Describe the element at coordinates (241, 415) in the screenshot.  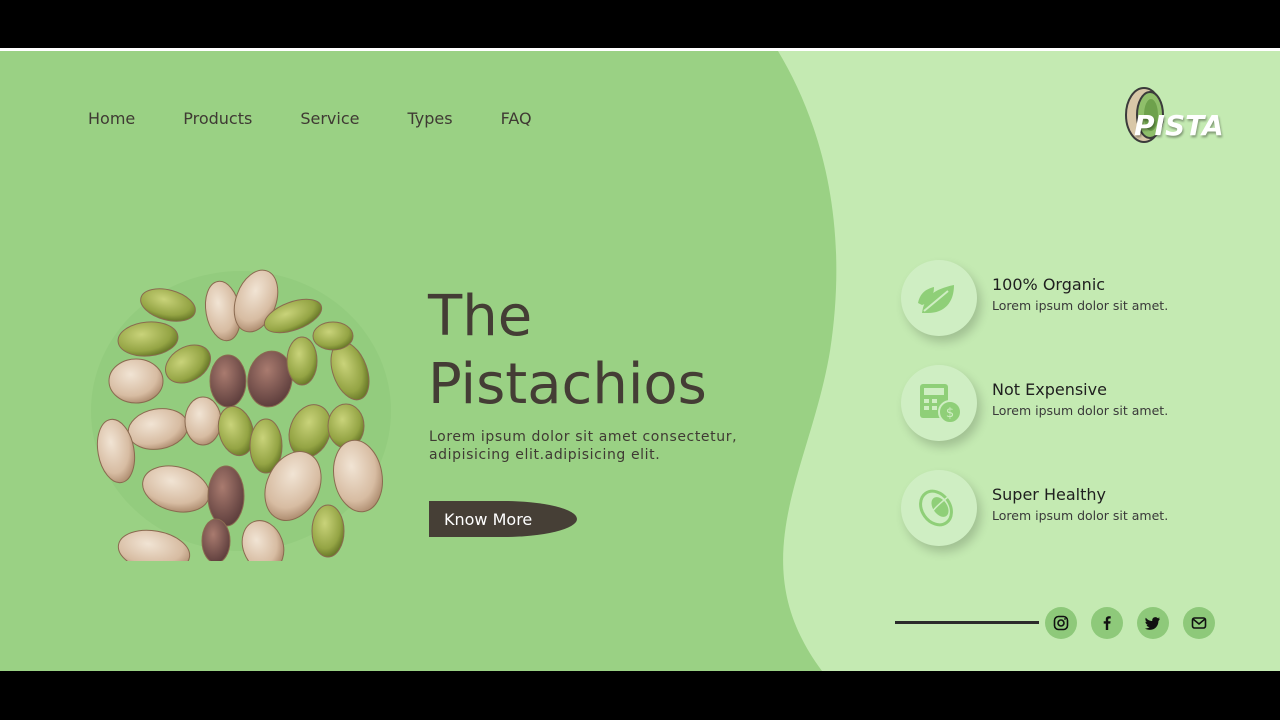
I see `pistachio-pile-image` at that location.